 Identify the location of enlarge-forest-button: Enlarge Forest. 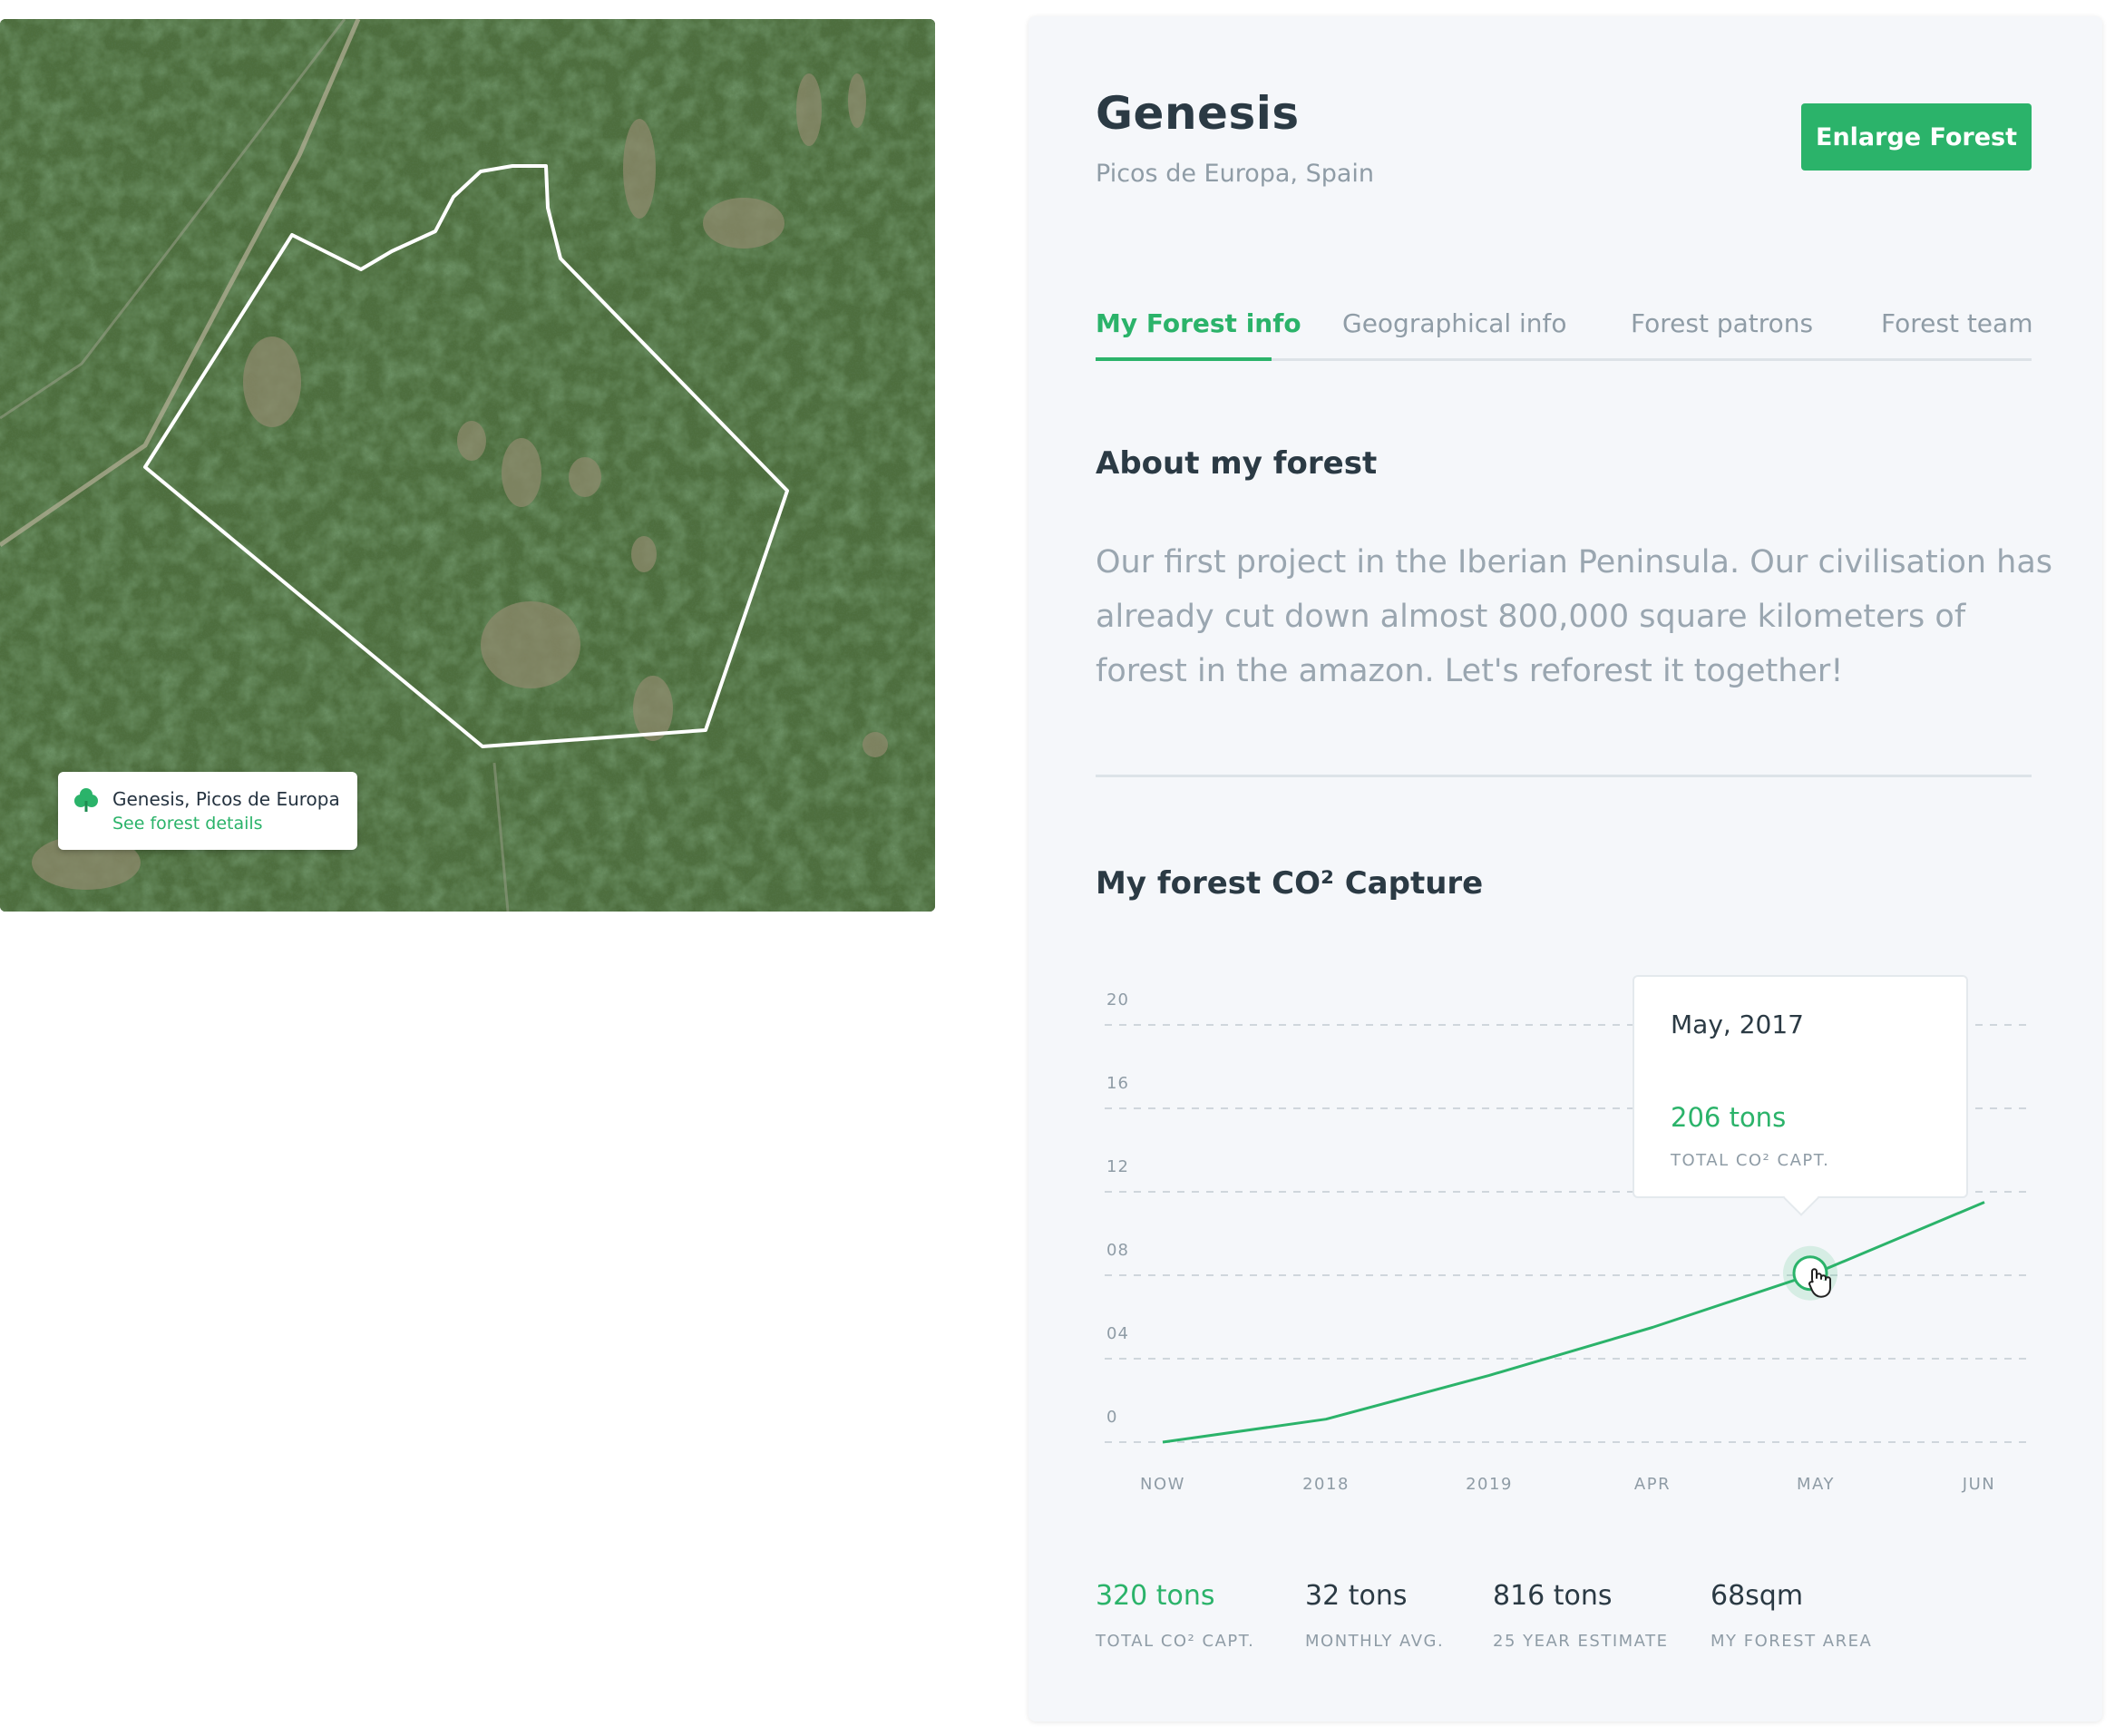
(1916, 137).